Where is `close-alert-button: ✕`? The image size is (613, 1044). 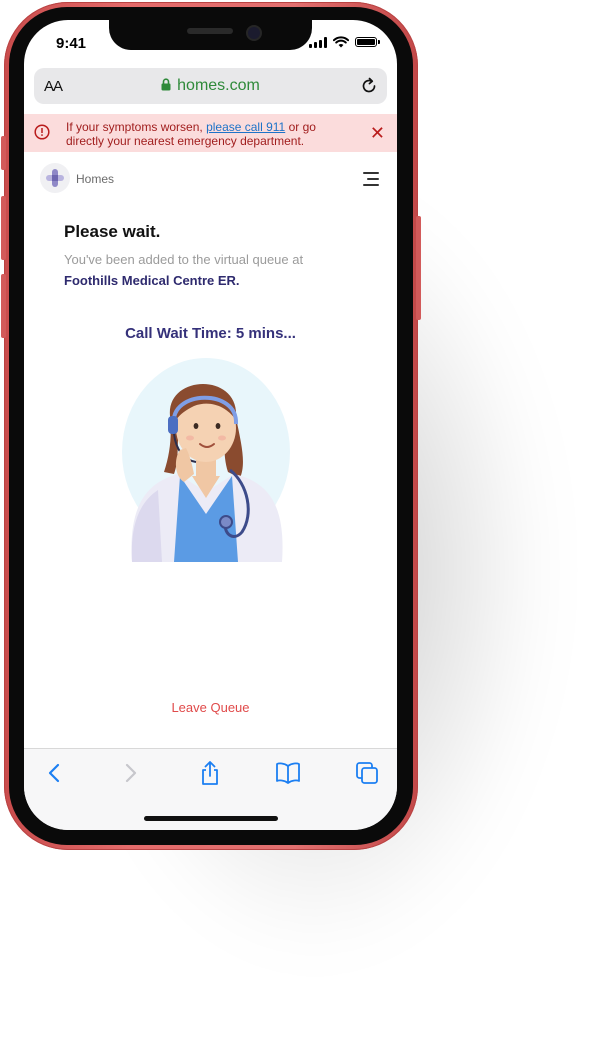
close-alert-button: ✕ is located at coordinates (377, 133).